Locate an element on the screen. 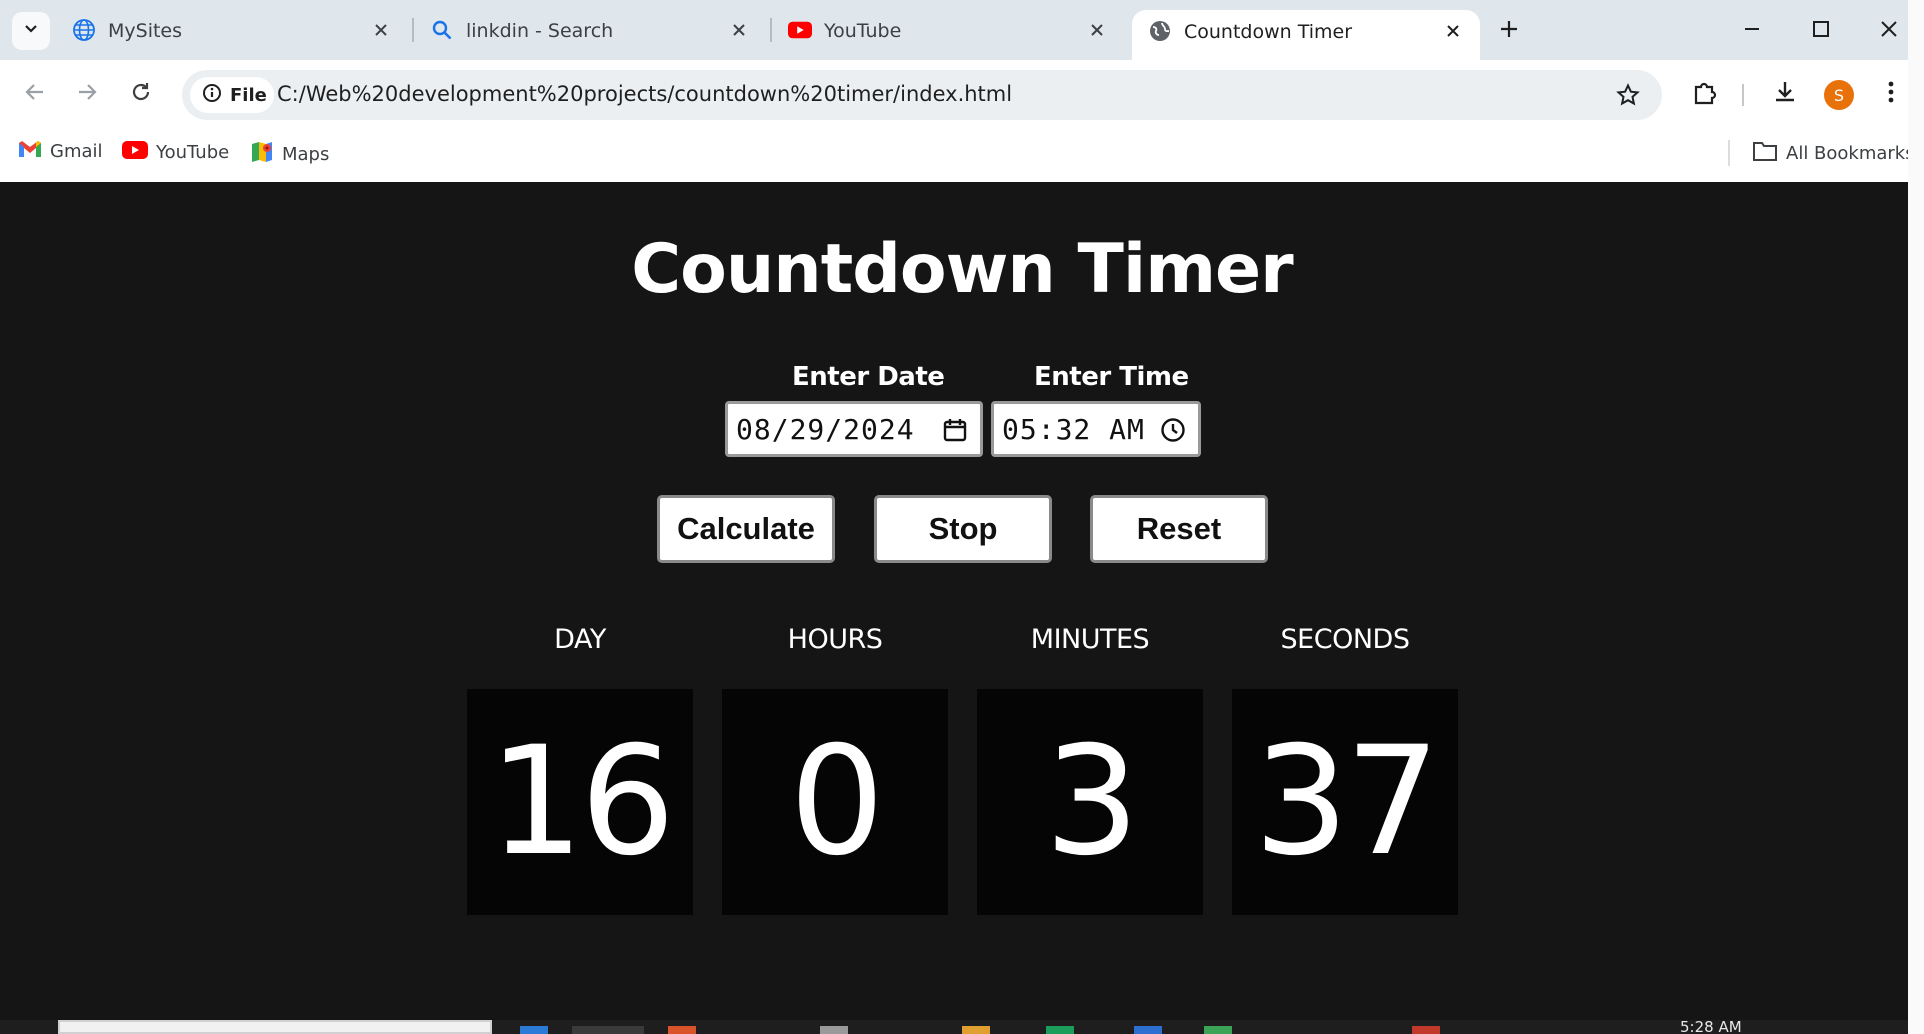 The height and width of the screenshot is (1034, 1924). taskbar: 5:28 AM is located at coordinates (954, 1027).